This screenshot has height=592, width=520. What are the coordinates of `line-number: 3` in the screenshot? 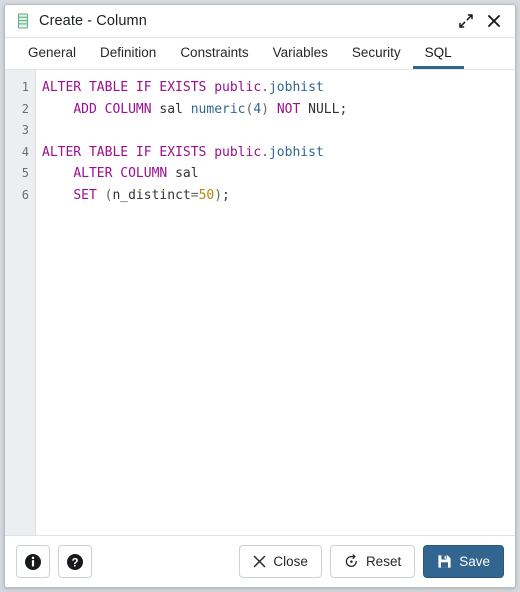 It's located at (25, 130).